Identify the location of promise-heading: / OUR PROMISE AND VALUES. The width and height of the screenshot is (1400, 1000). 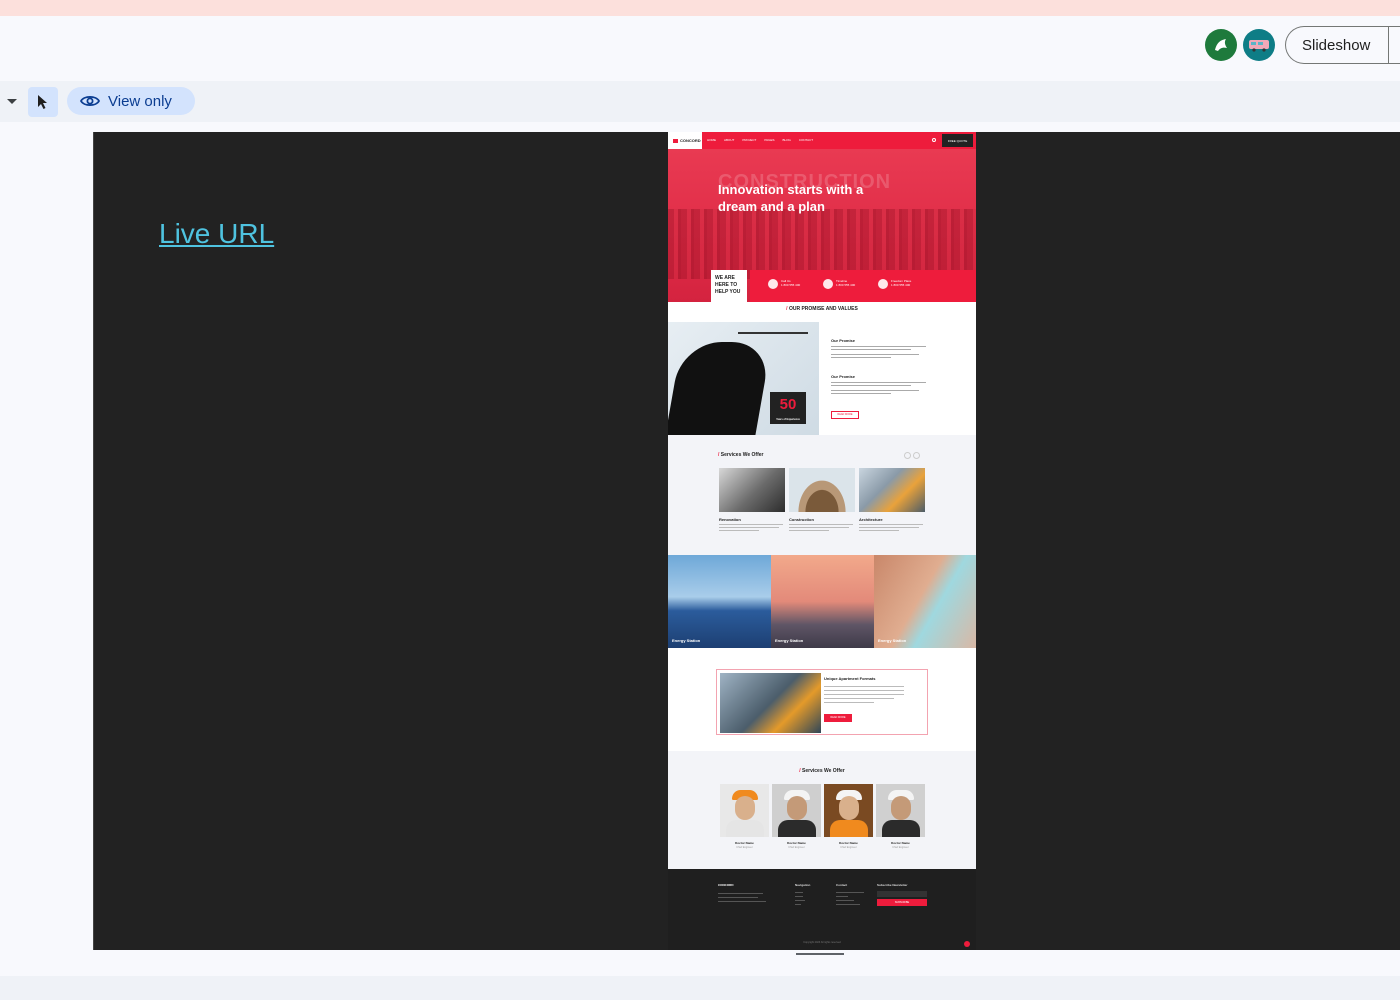
(822, 309).